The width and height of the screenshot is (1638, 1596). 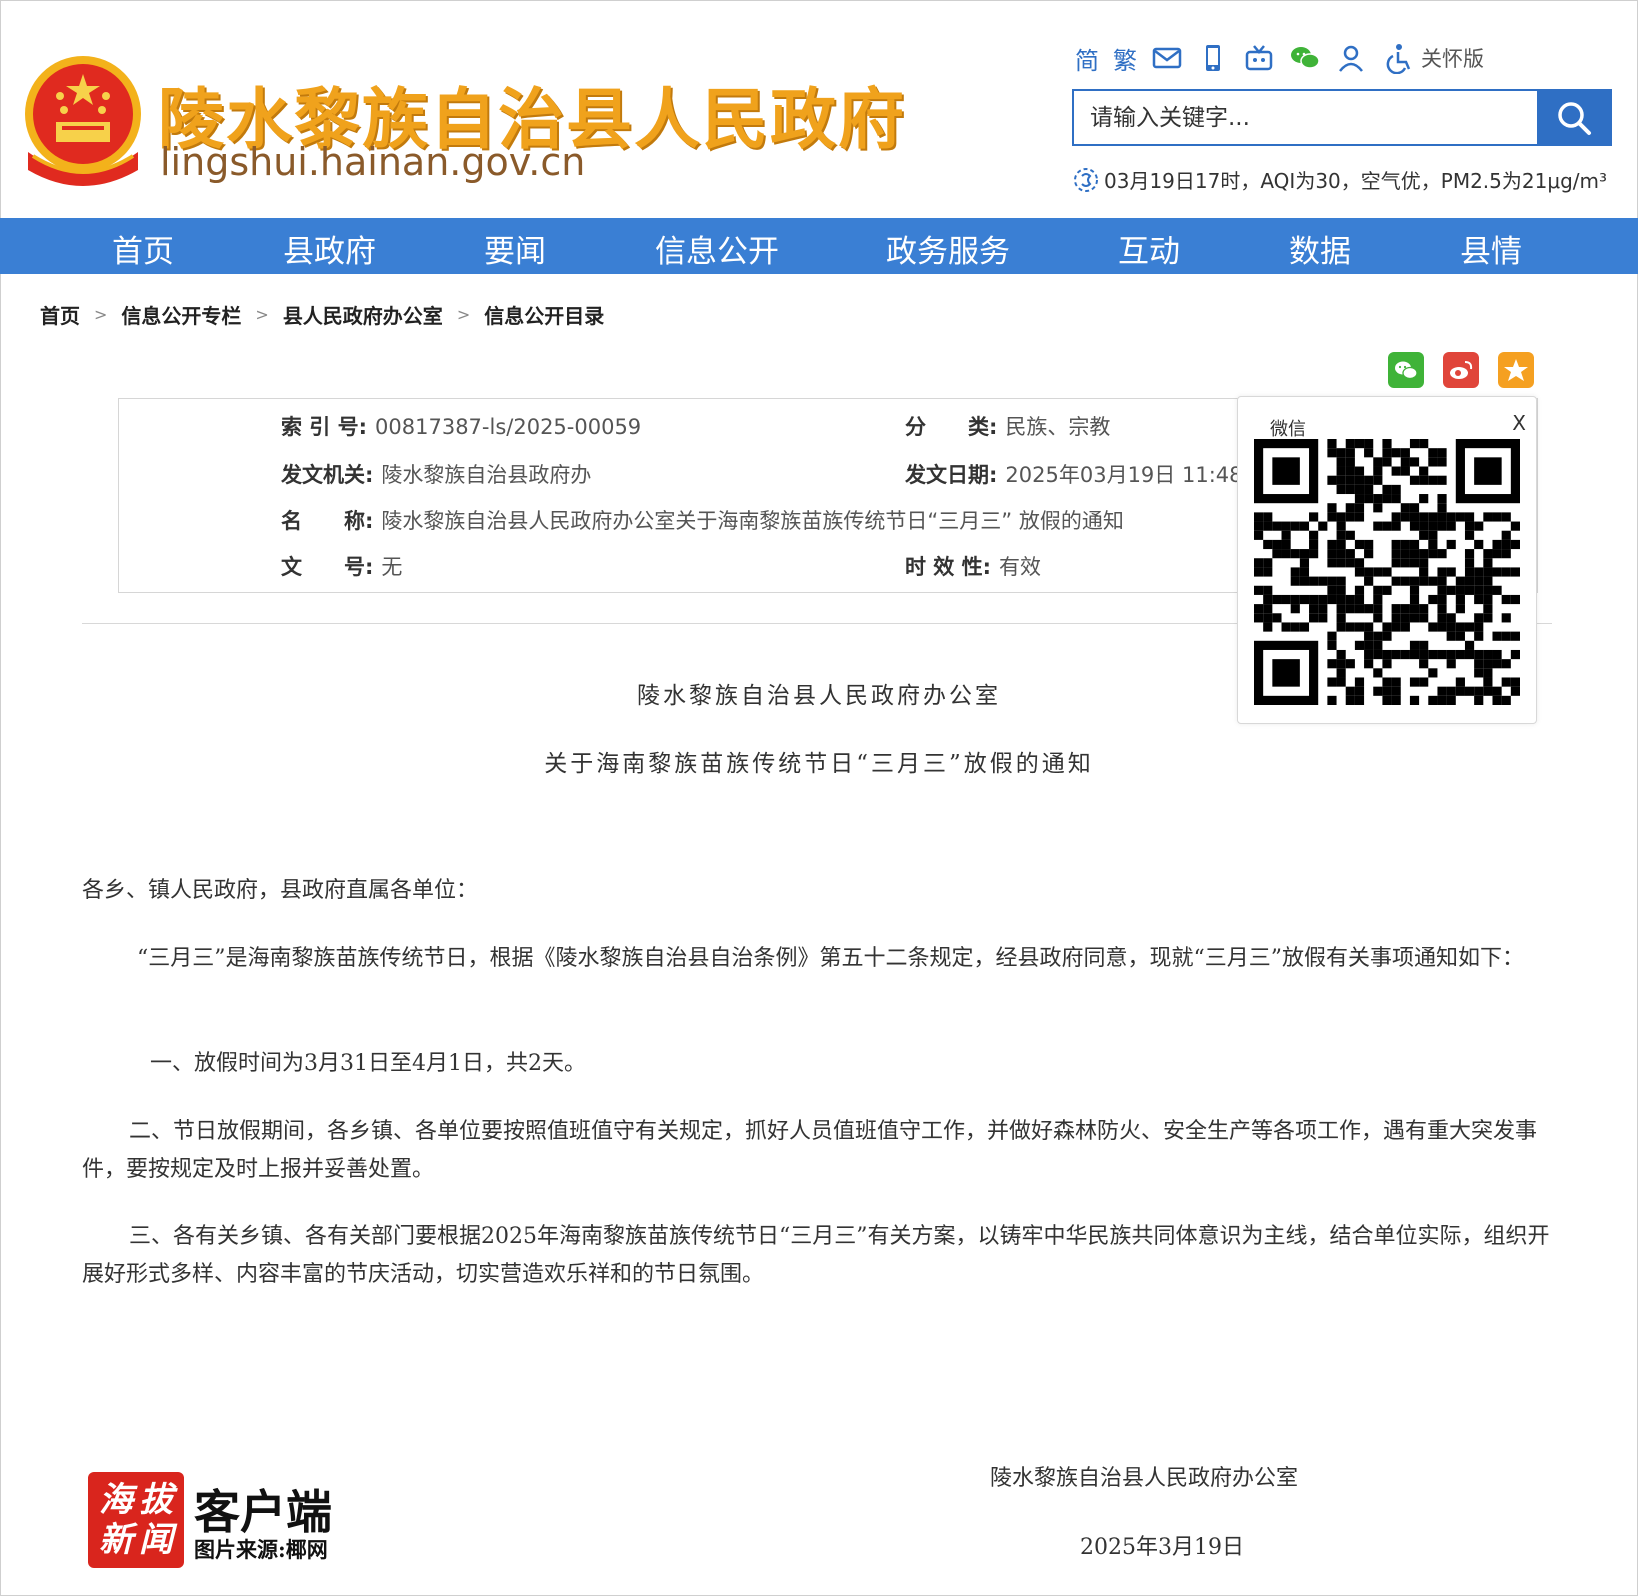 What do you see at coordinates (948, 567) in the screenshot?
I see `validity-label: 时 效 性:` at bounding box center [948, 567].